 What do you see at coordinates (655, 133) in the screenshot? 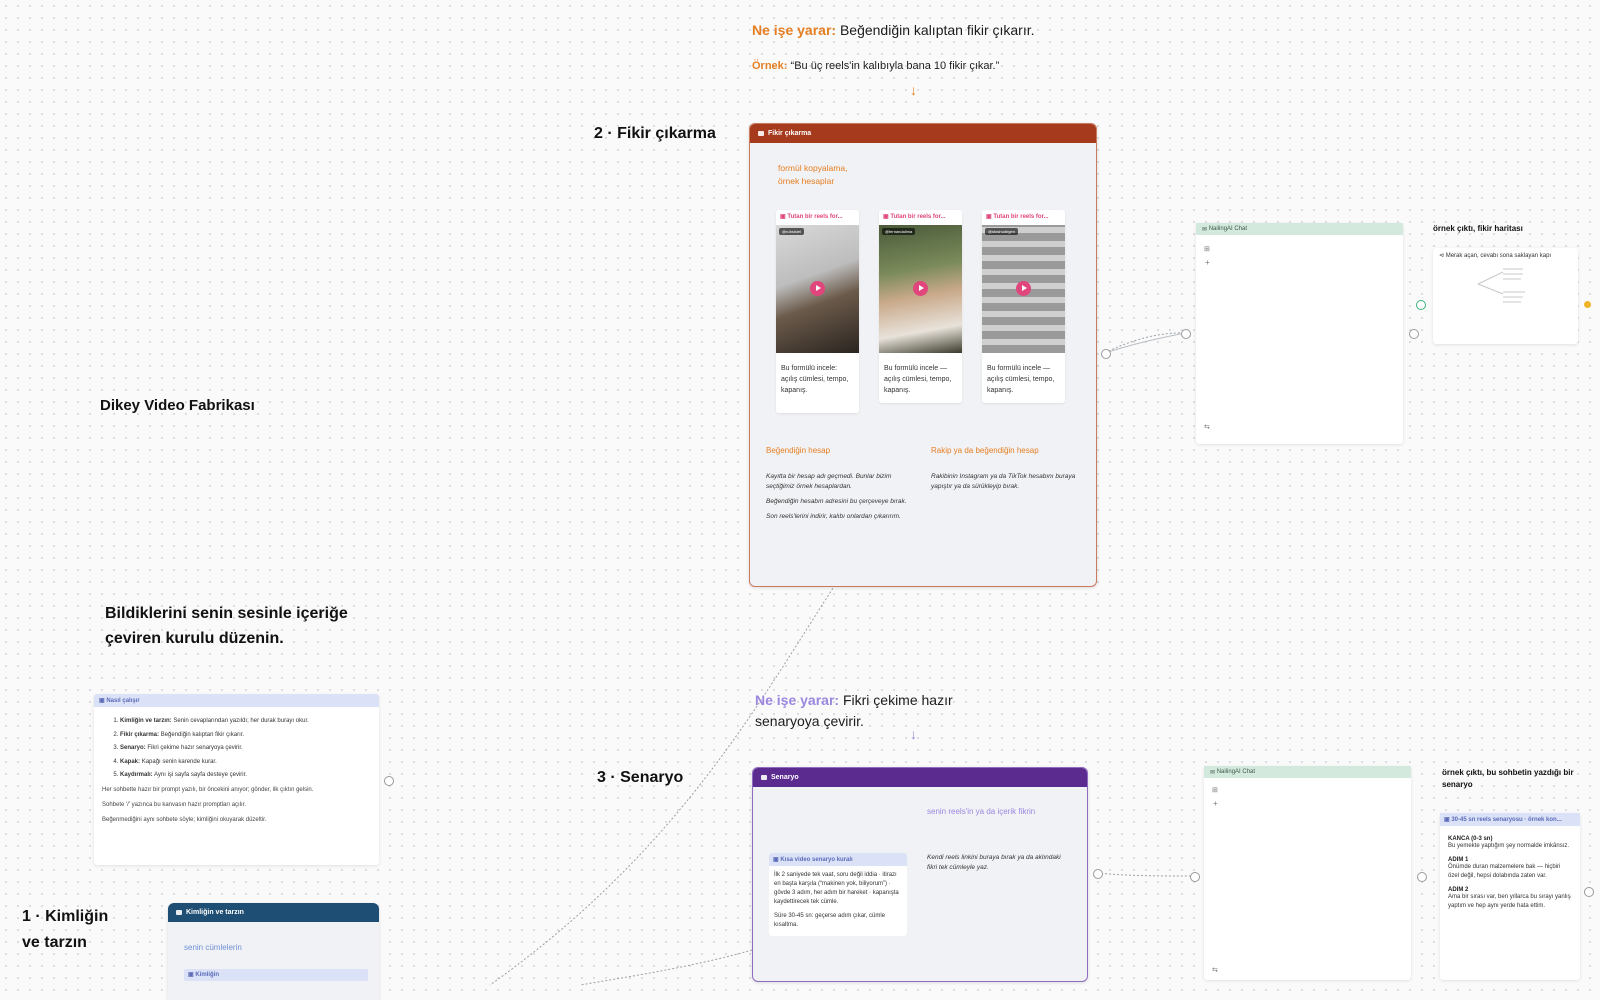
I see `step2-label: 2 · Fikir çıkarma` at bounding box center [655, 133].